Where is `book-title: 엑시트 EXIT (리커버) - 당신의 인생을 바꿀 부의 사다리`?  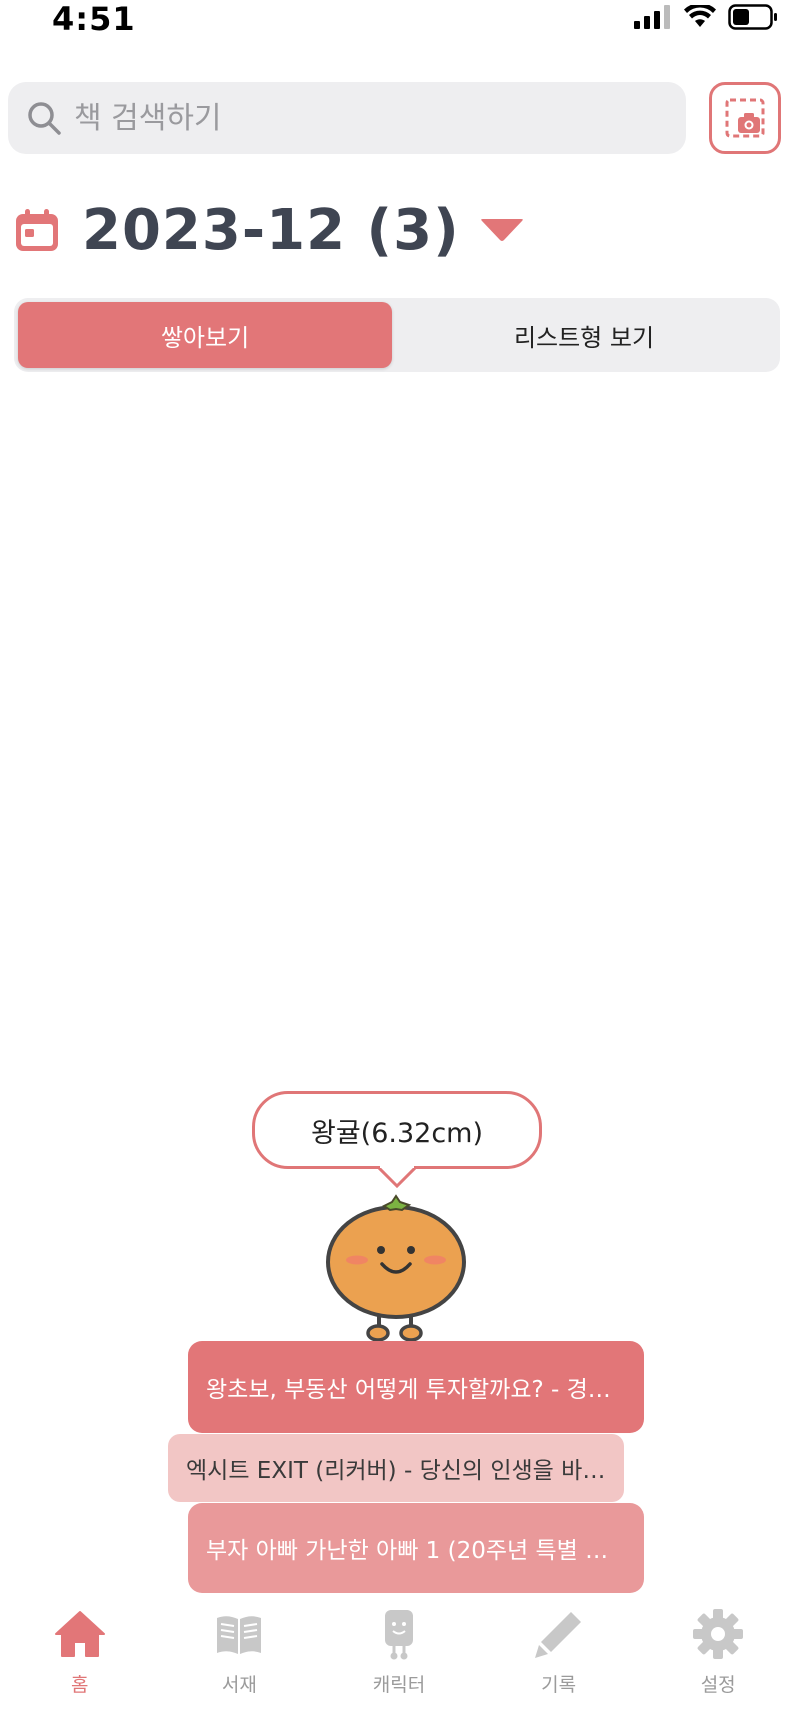 book-title: 엑시트 EXIT (리커버) - 당신의 인생을 바꿀 부의 사다리 is located at coordinates (396, 1471).